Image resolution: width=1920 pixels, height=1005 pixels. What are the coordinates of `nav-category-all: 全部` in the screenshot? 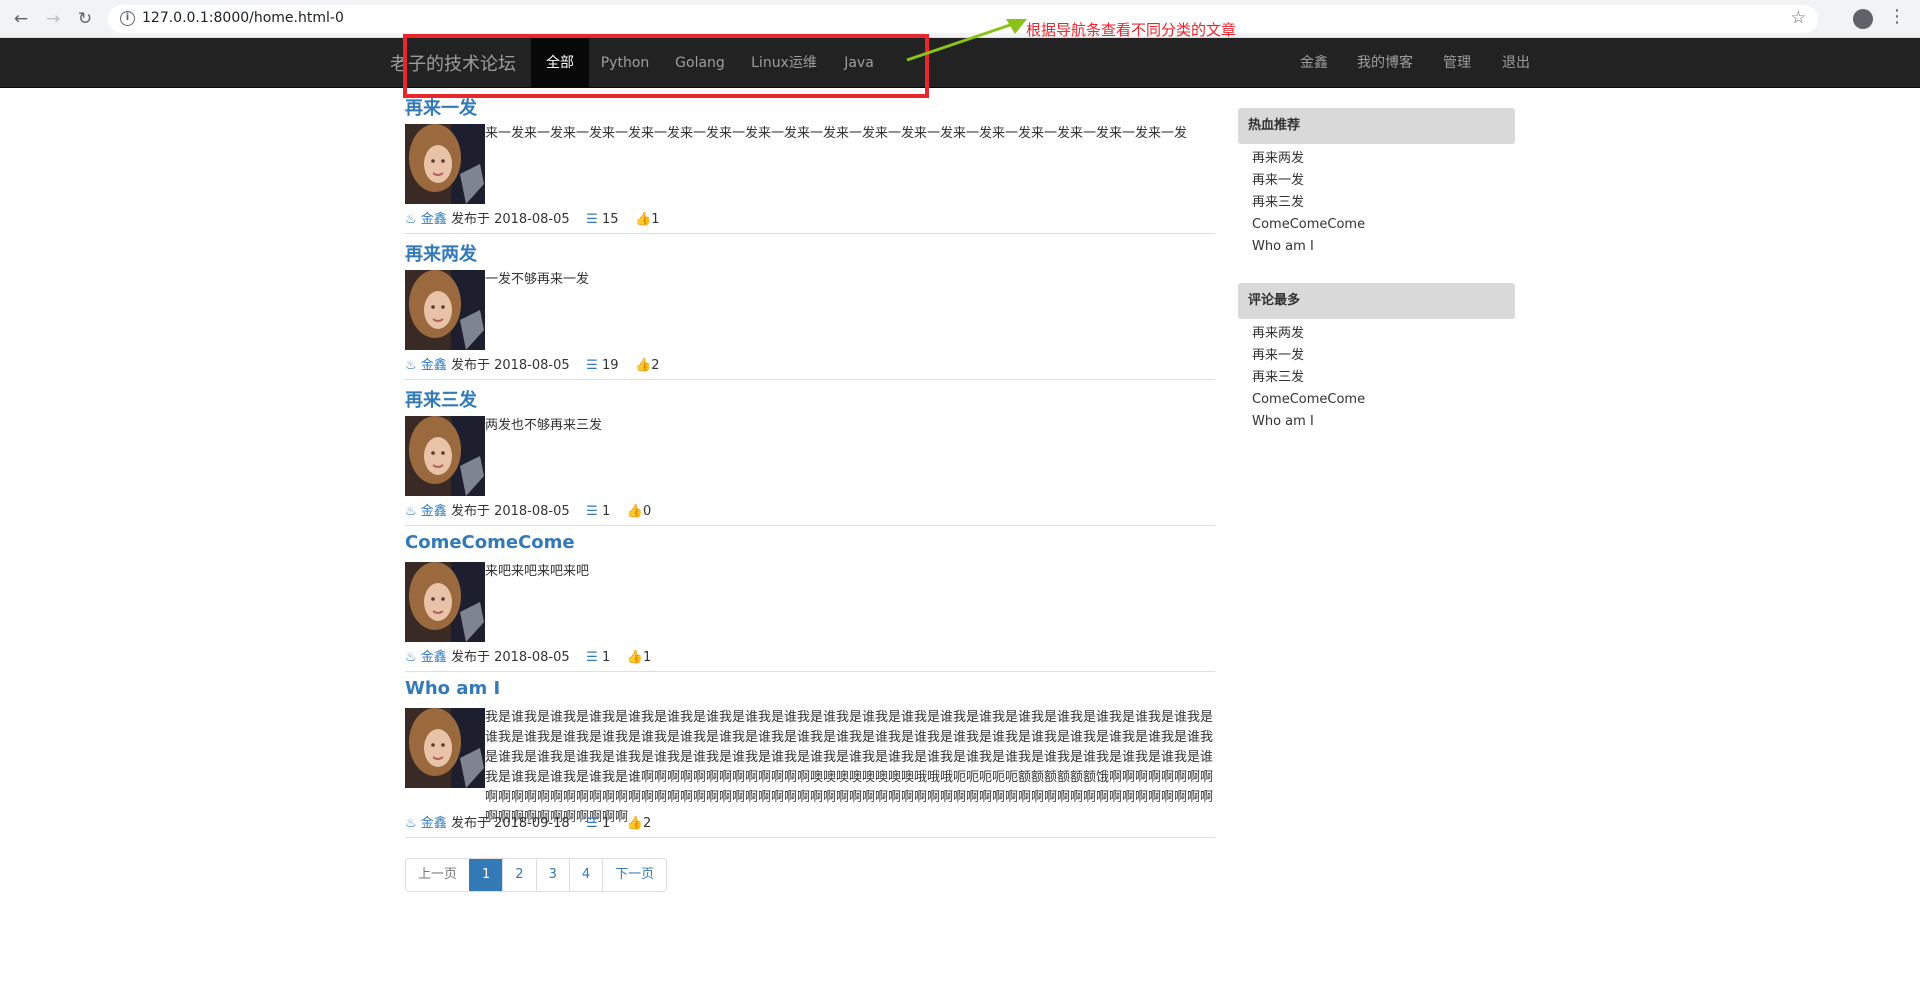 It's located at (560, 63).